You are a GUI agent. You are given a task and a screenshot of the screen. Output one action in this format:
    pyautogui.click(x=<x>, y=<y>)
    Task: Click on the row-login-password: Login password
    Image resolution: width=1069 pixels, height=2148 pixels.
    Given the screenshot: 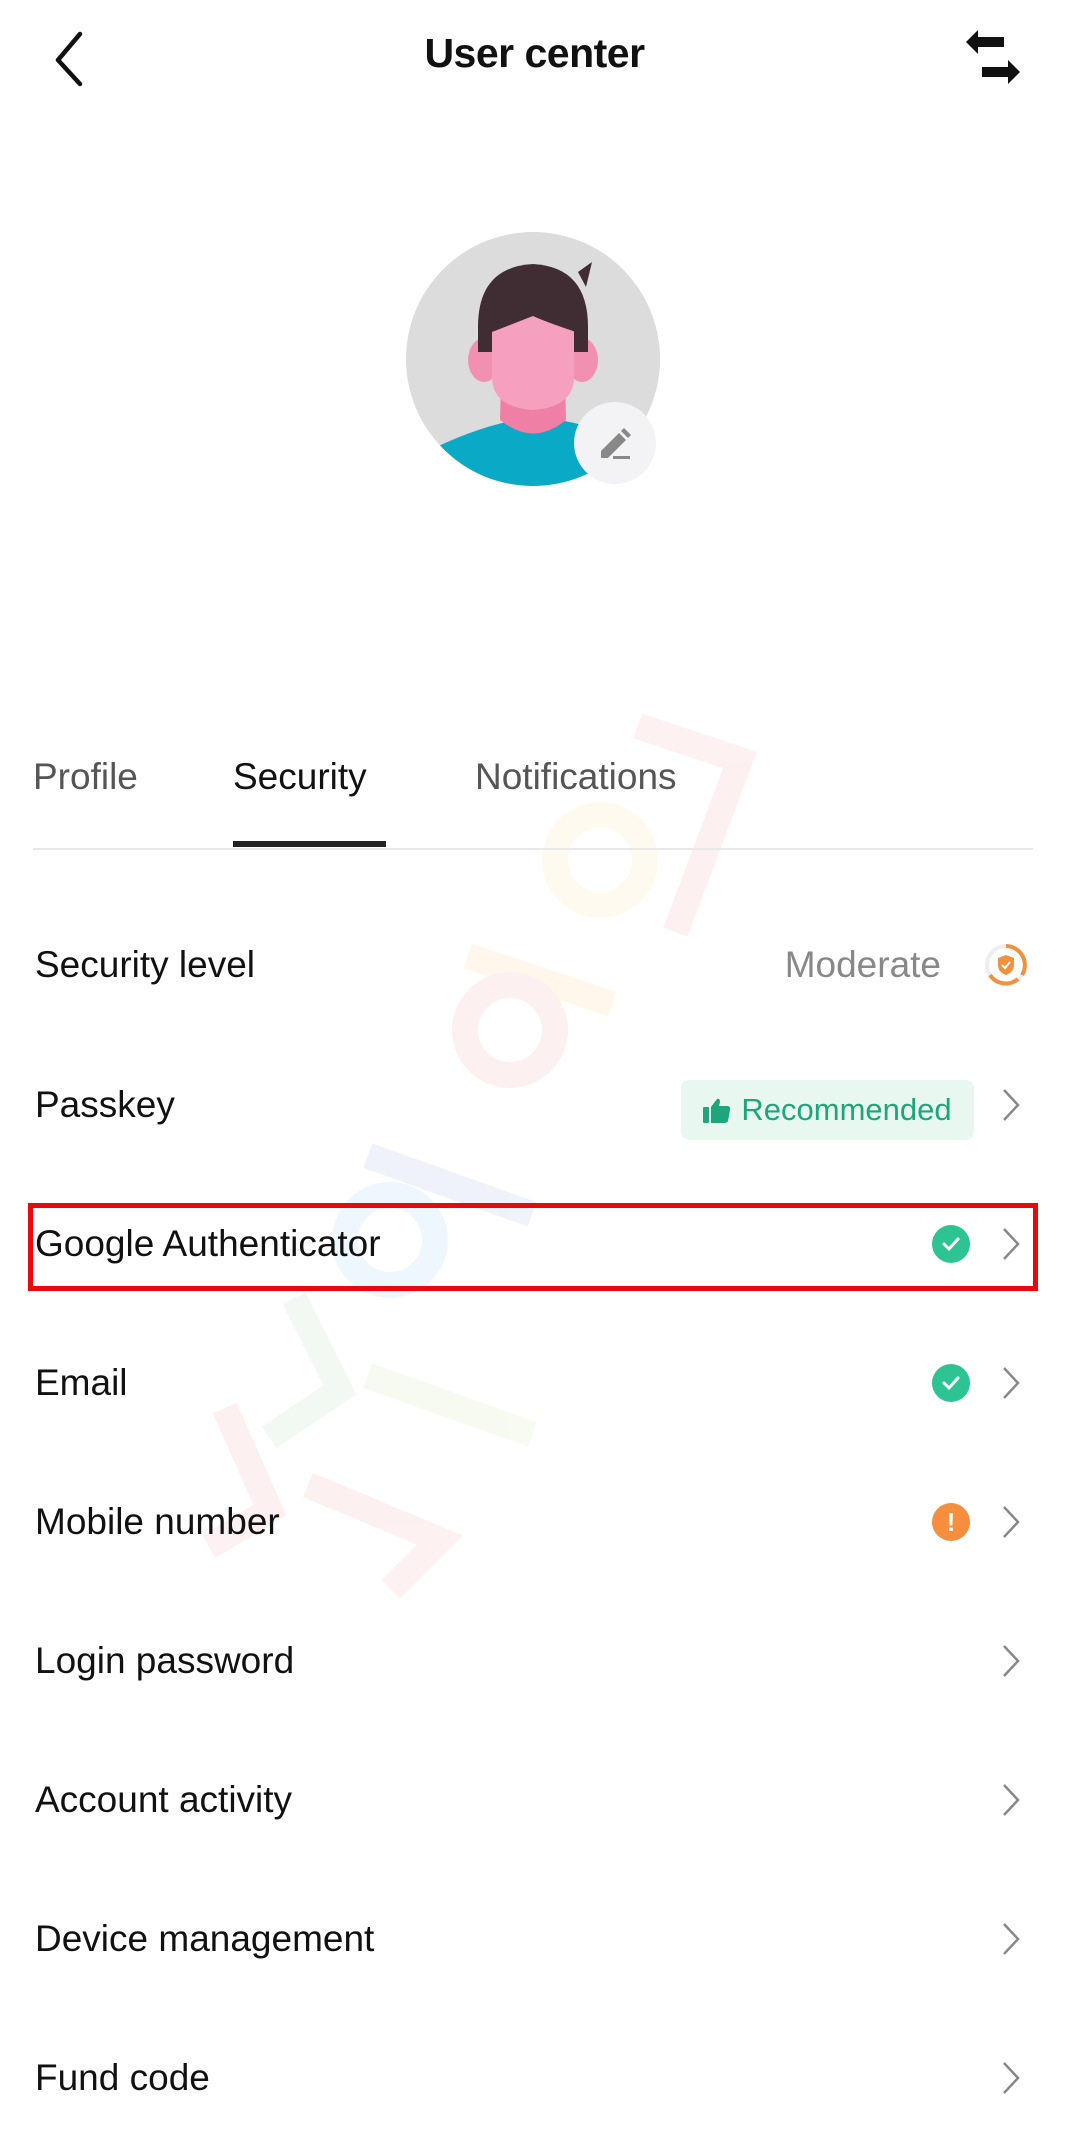 What is the action you would take?
    pyautogui.click(x=534, y=1661)
    